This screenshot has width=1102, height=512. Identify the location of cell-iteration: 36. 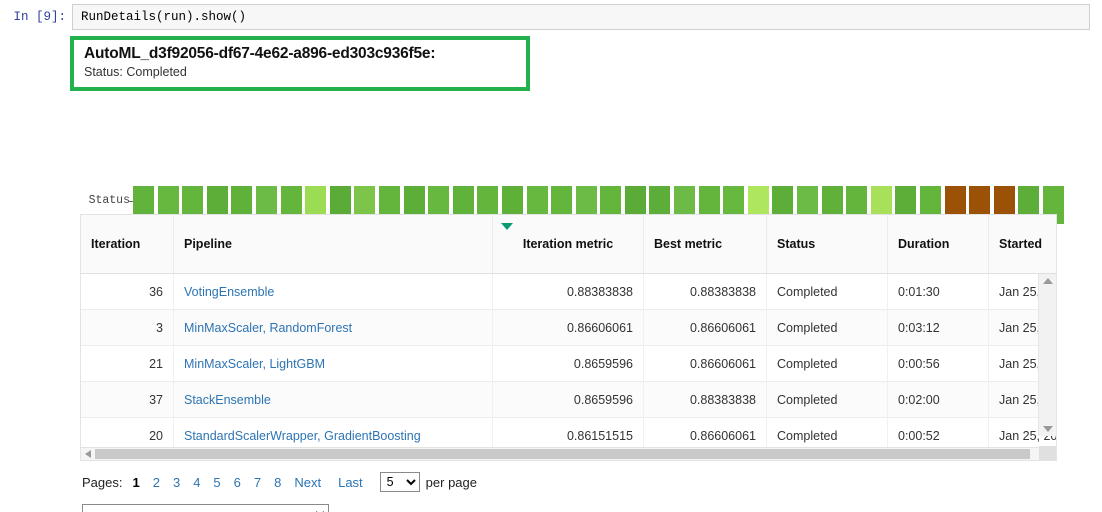
(127, 291).